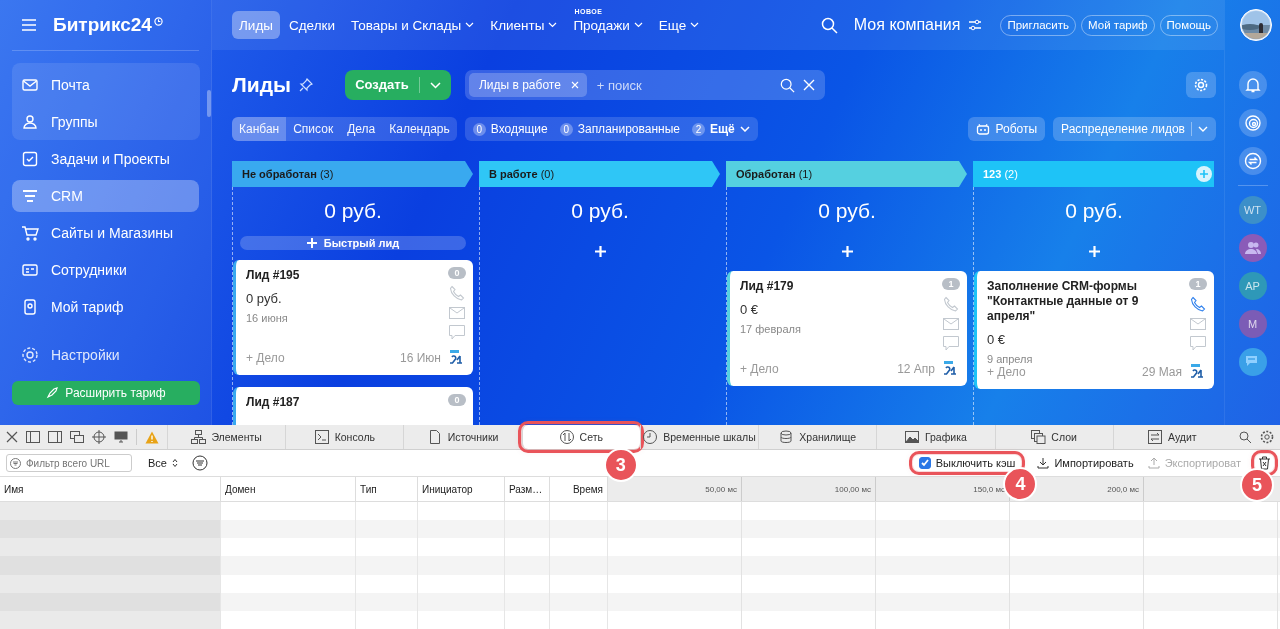 The image size is (1280, 629). What do you see at coordinates (420, 358) in the screenshot?
I see `card-deadline: 16 Июн` at bounding box center [420, 358].